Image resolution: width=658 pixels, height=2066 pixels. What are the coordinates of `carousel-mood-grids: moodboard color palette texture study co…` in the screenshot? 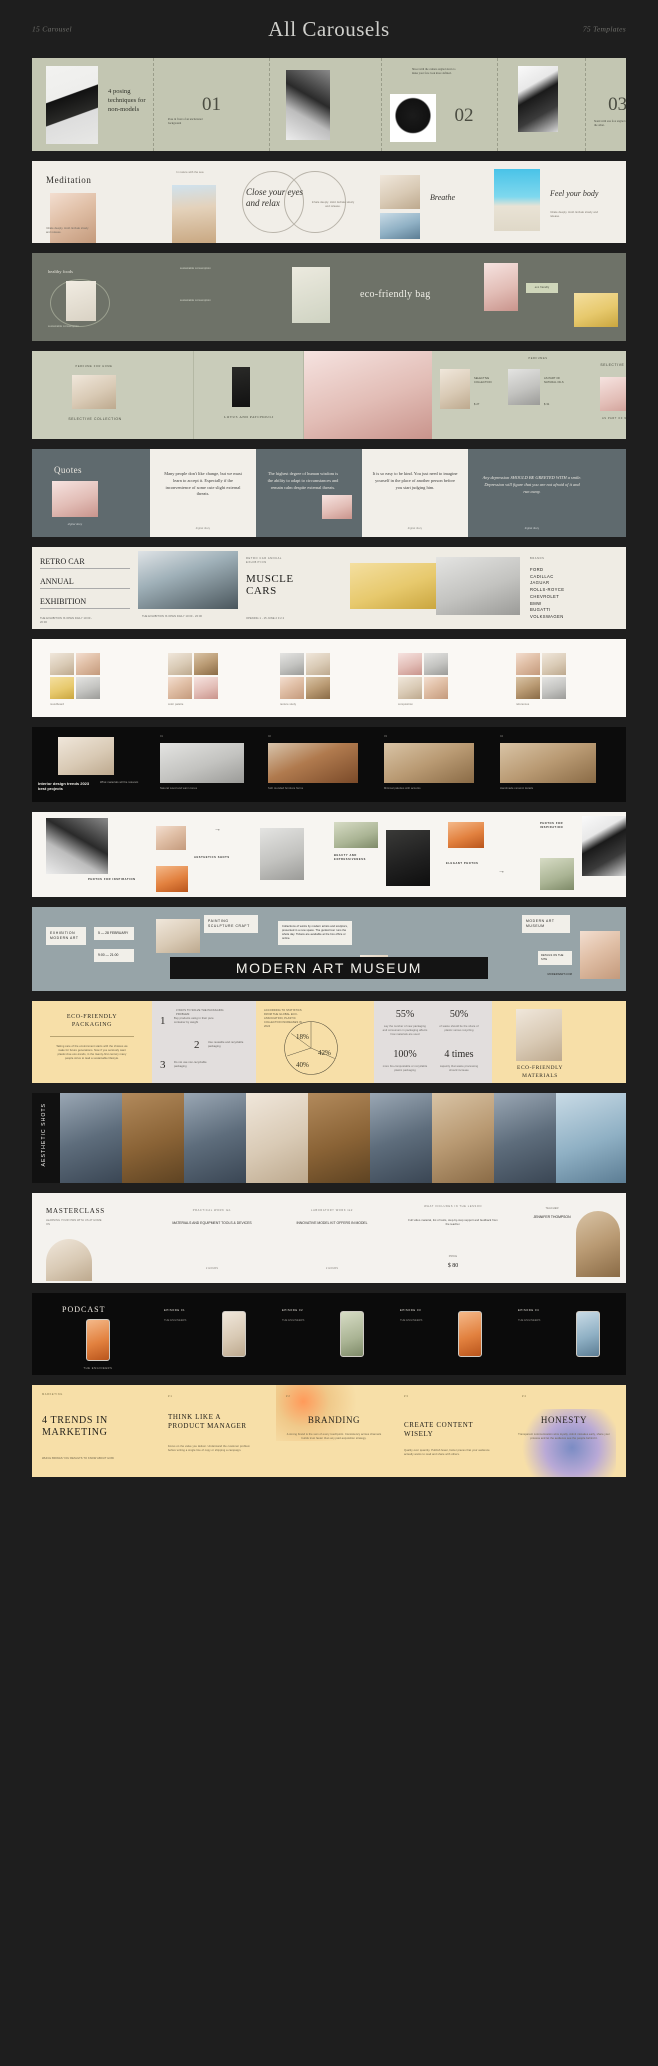 It's located at (329, 678).